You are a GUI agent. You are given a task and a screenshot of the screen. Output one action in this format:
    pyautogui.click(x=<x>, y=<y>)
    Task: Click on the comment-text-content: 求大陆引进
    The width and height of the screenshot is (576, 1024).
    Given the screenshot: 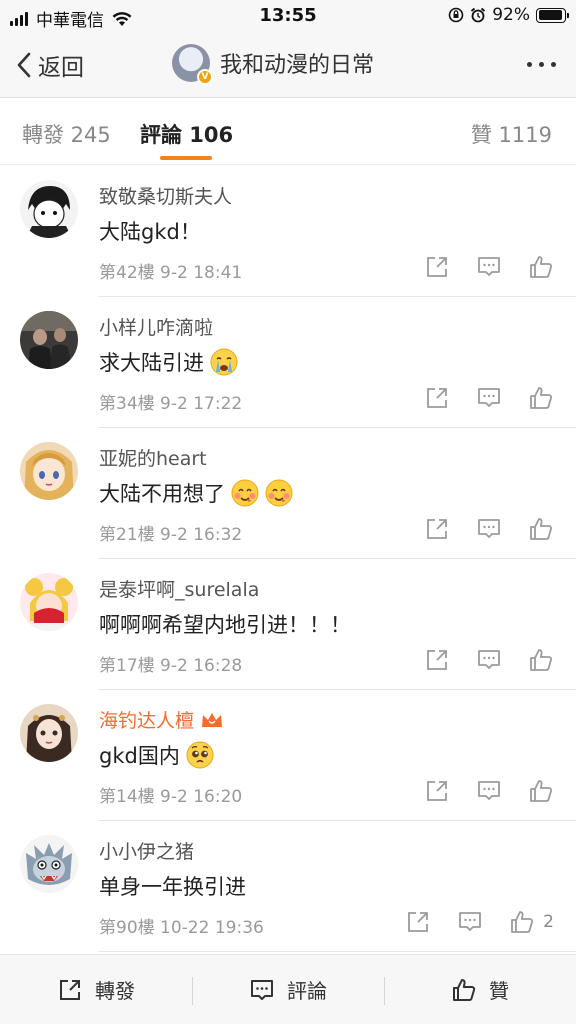 What is the action you would take?
    pyautogui.click(x=151, y=363)
    